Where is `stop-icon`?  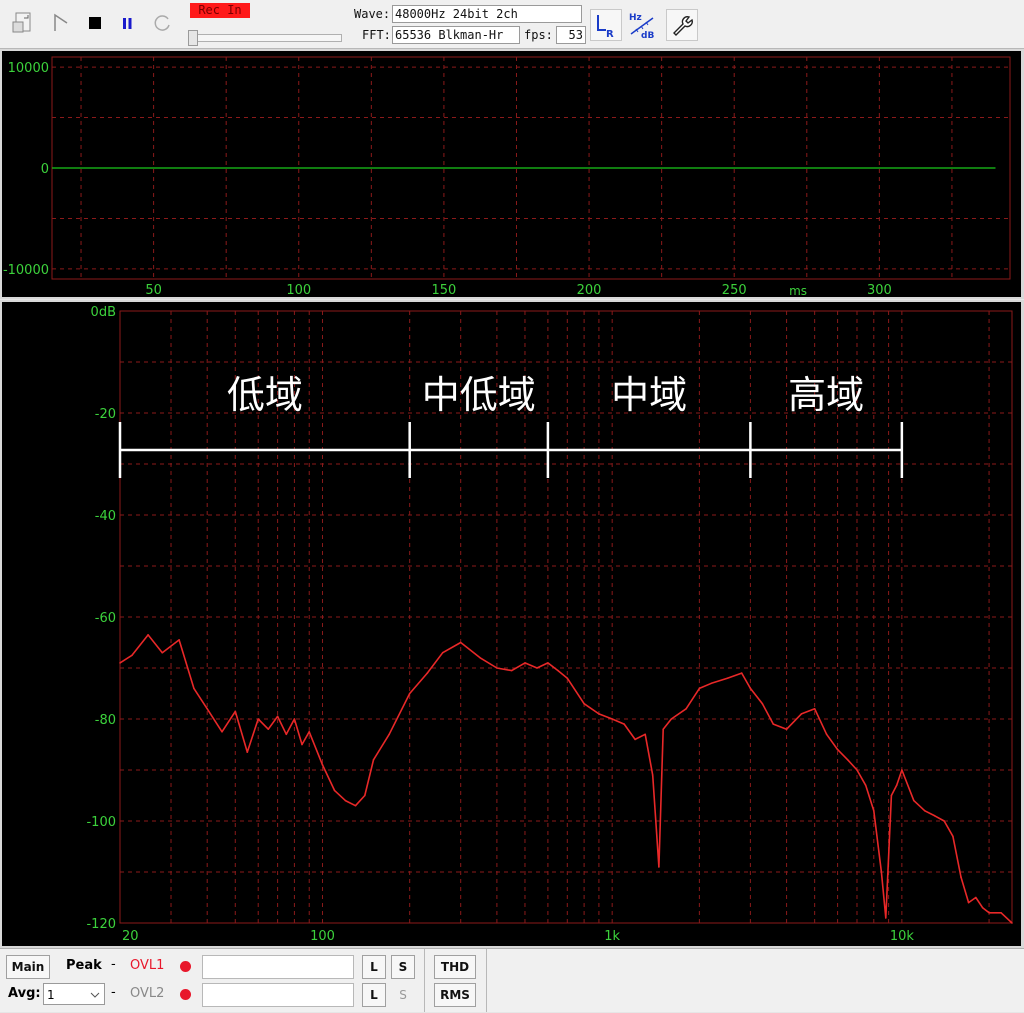
stop-icon is located at coordinates (95, 23).